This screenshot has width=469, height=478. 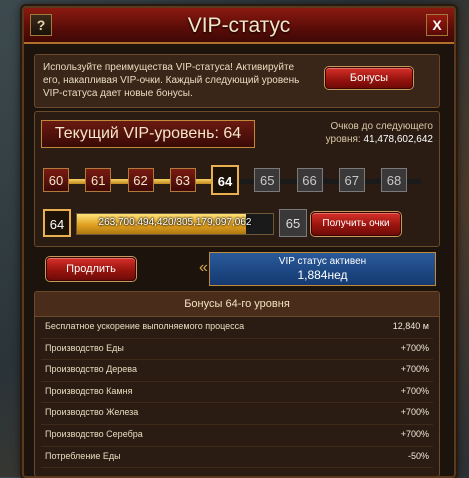 I want to click on progress-from-level: 64, so click(x=57, y=223).